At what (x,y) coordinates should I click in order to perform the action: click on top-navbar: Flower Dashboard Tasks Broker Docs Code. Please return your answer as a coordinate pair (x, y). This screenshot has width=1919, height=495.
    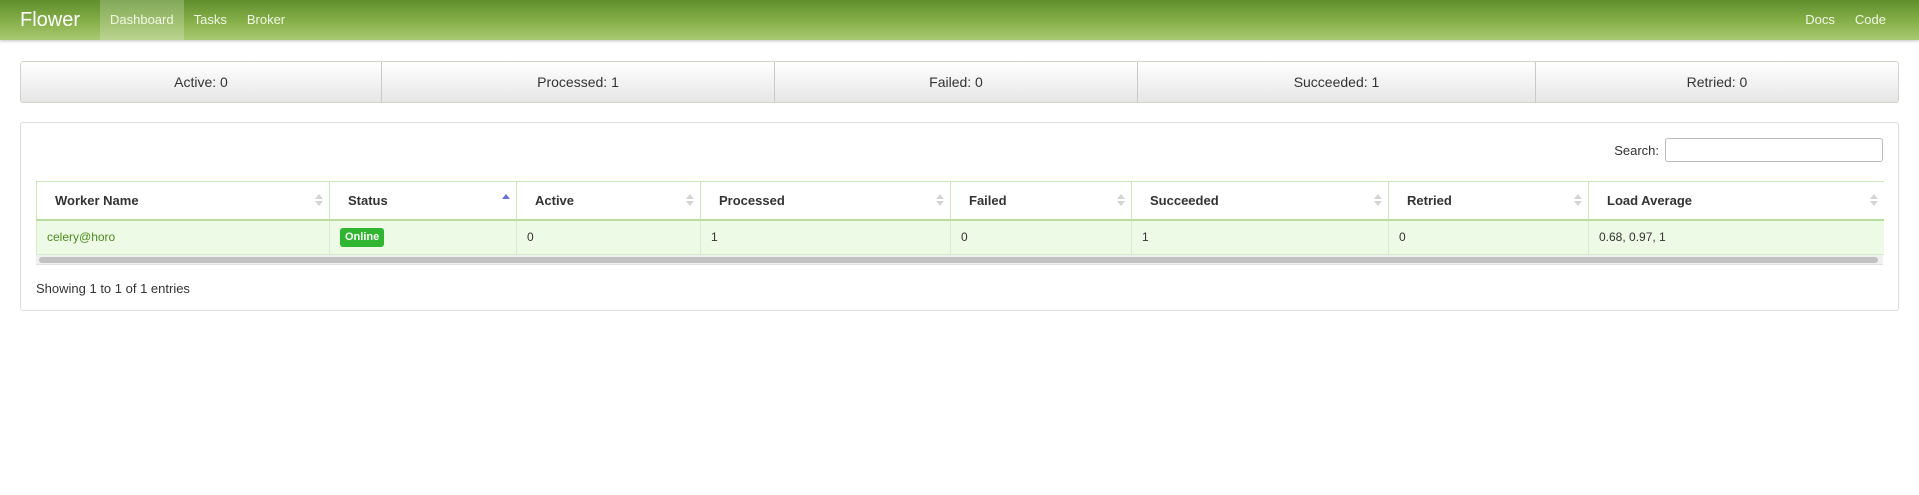
    Looking at the image, I should click on (959, 20).